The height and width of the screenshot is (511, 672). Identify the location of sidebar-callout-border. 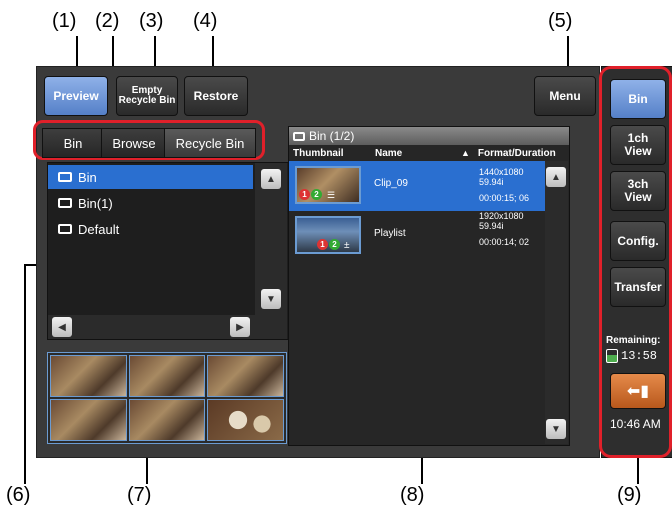
(635, 262).